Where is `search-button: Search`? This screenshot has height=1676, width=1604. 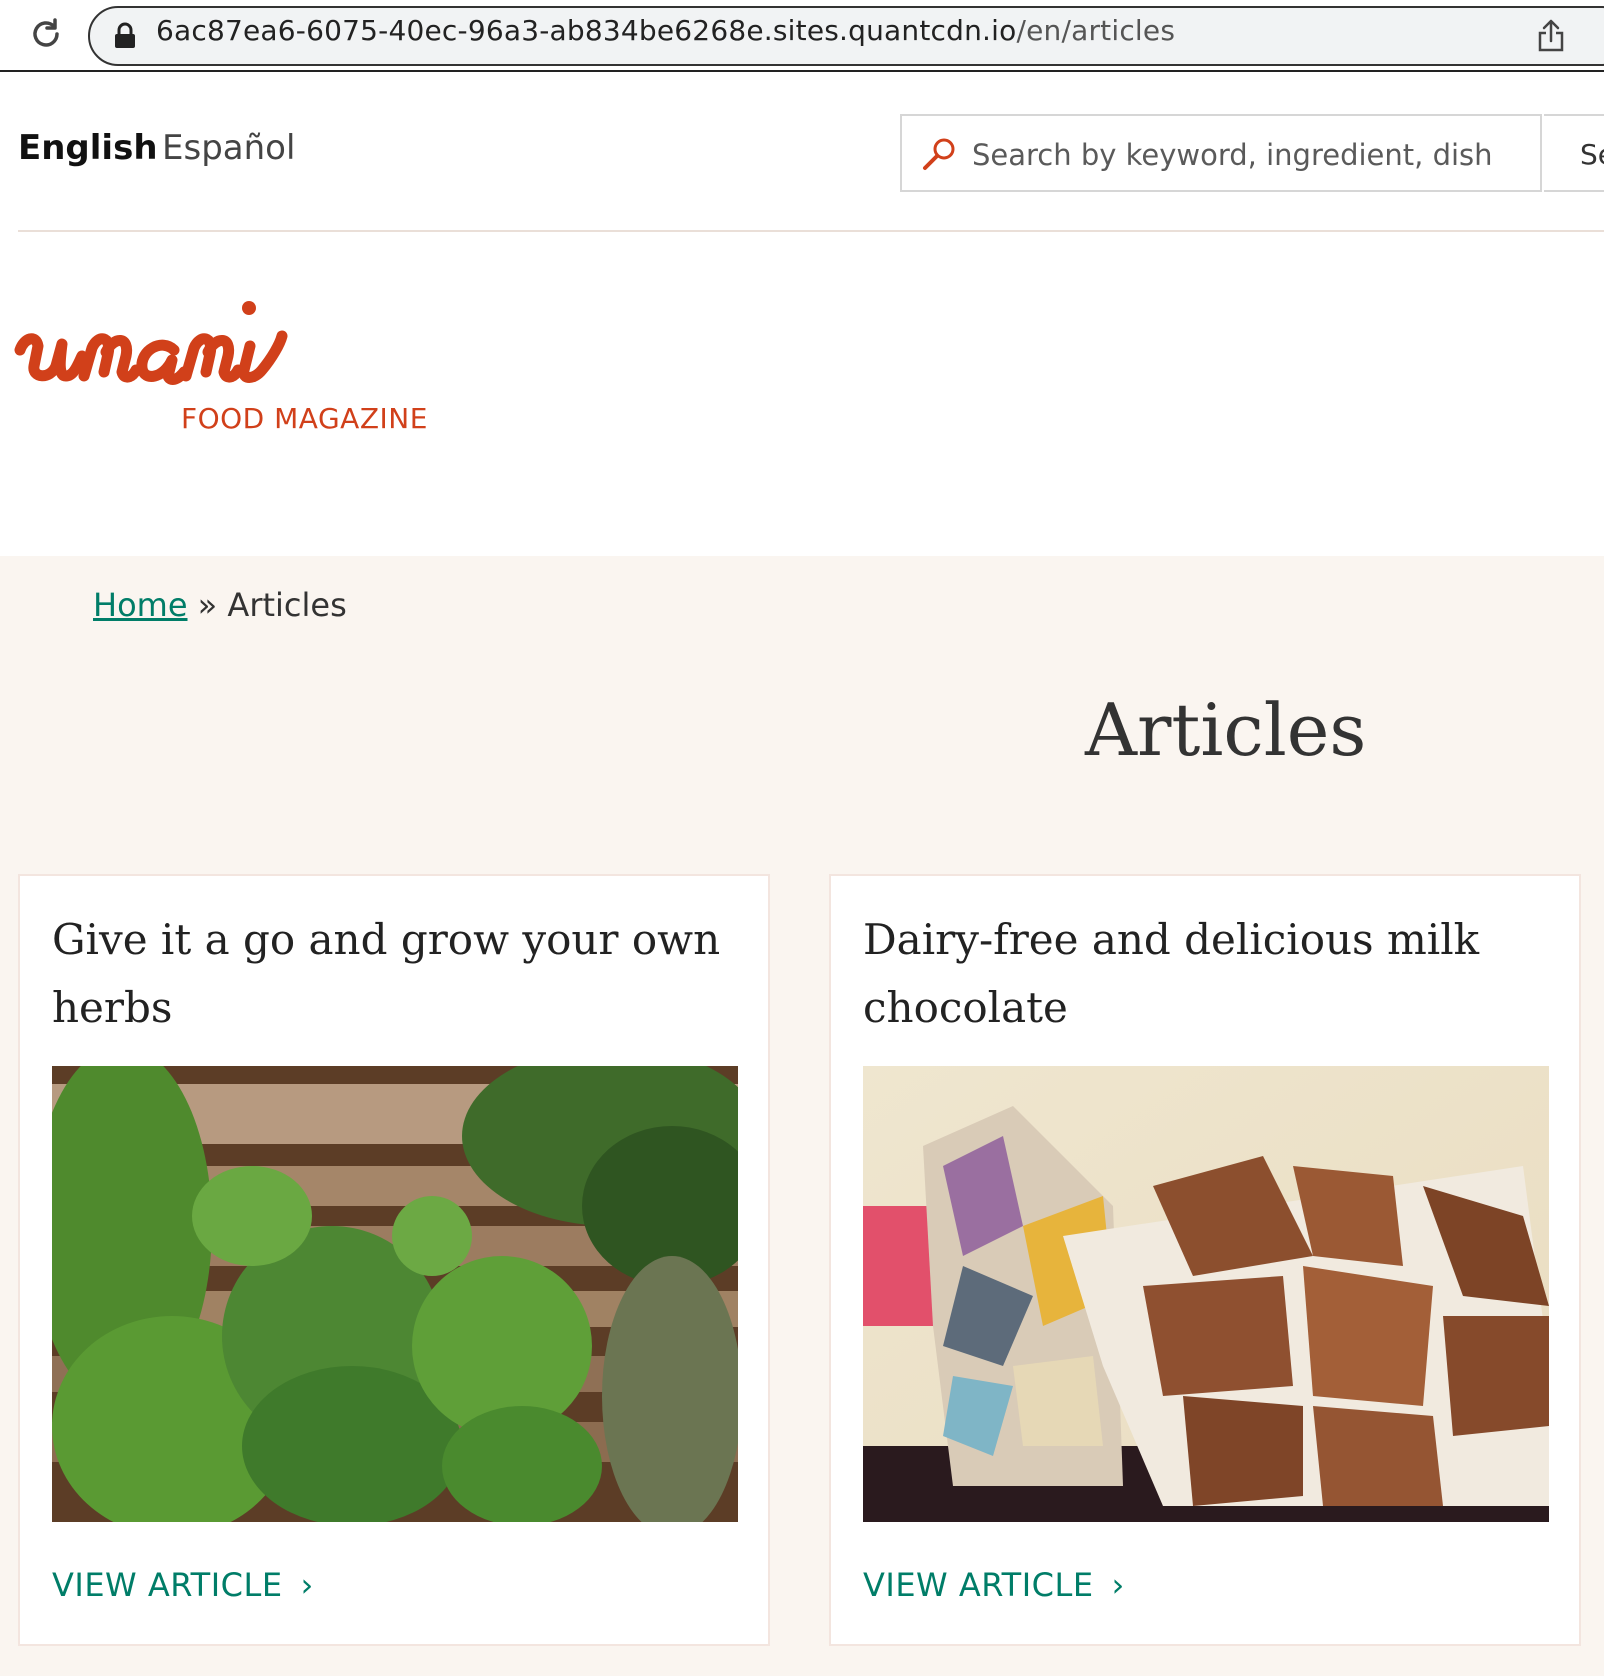 search-button: Search is located at coordinates (1574, 153).